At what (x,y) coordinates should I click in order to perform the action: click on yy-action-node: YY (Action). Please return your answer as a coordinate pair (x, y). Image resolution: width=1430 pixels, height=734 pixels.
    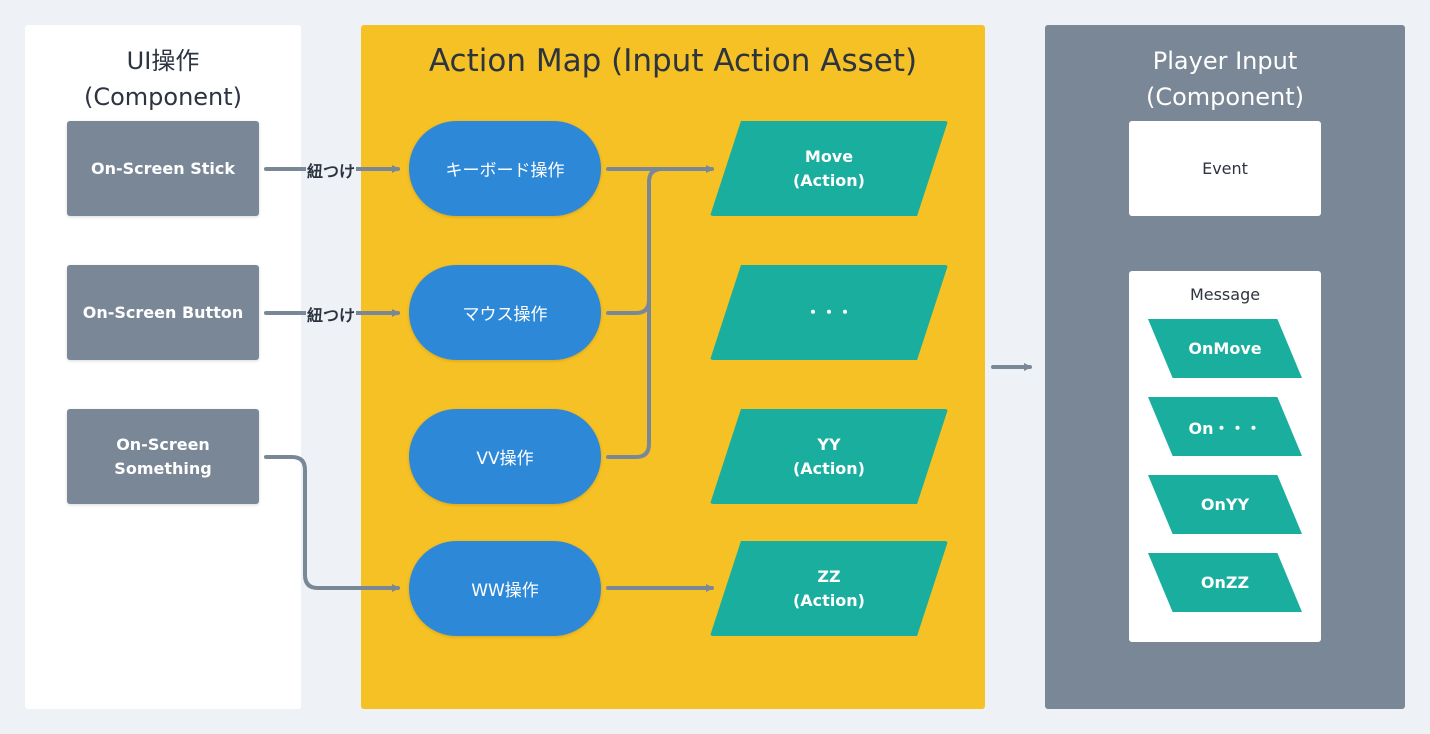
    Looking at the image, I should click on (829, 456).